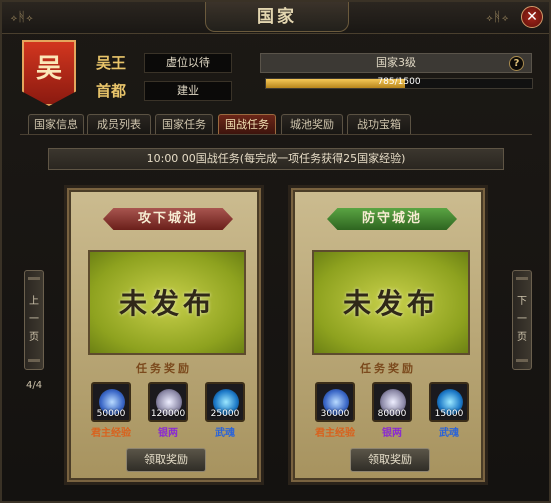 Image resolution: width=551 pixels, height=503 pixels. Describe the element at coordinates (111, 91) in the screenshot. I see `capital-label: 首都` at that location.